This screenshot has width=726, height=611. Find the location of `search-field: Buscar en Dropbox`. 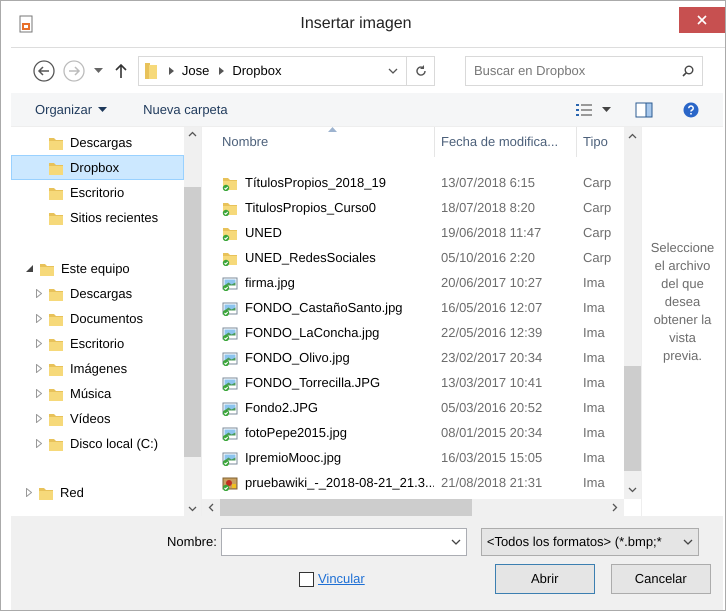

search-field: Buscar en Dropbox is located at coordinates (584, 71).